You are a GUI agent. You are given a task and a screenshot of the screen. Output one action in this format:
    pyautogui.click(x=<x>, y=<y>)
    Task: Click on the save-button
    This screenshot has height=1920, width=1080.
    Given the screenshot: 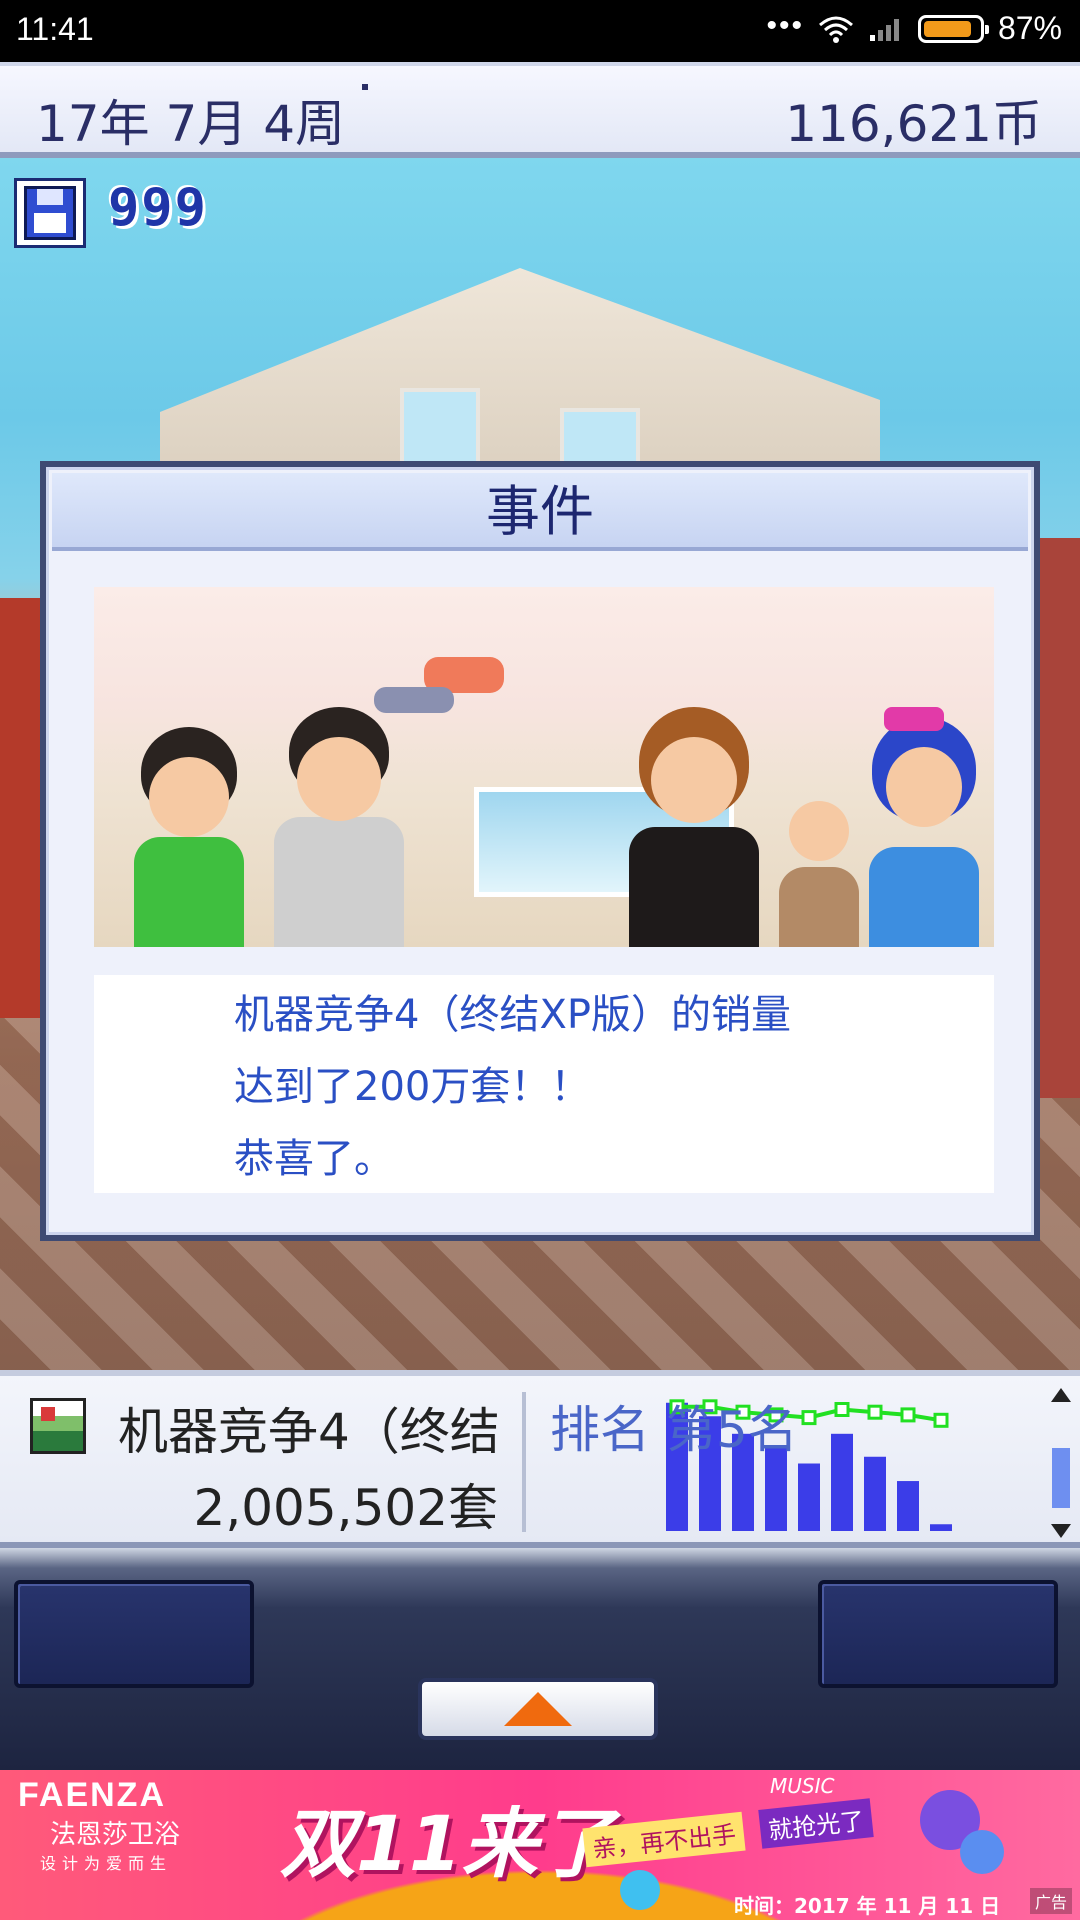 What is the action you would take?
    pyautogui.click(x=50, y=213)
    